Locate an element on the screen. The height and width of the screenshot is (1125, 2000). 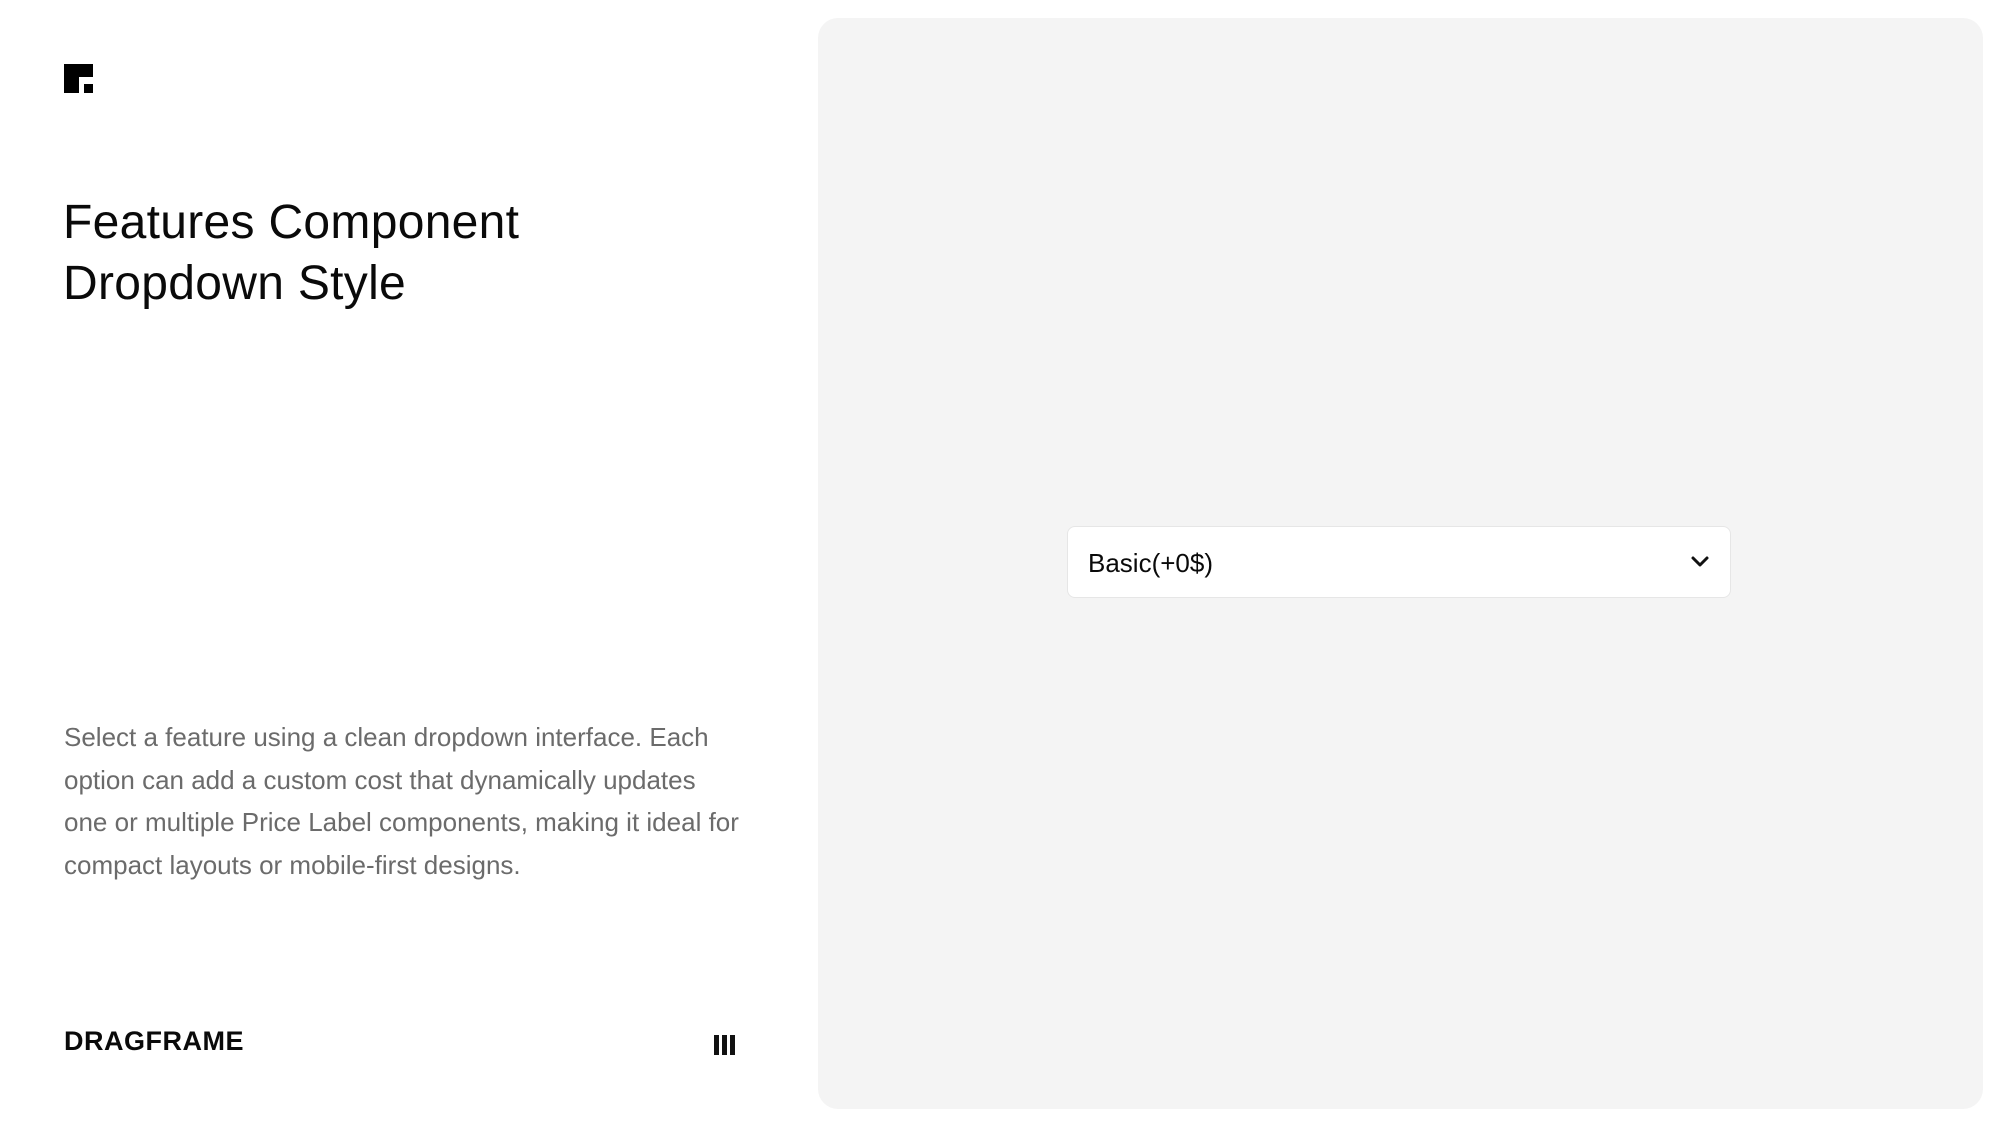
bars-menu-icon is located at coordinates (725, 1045).